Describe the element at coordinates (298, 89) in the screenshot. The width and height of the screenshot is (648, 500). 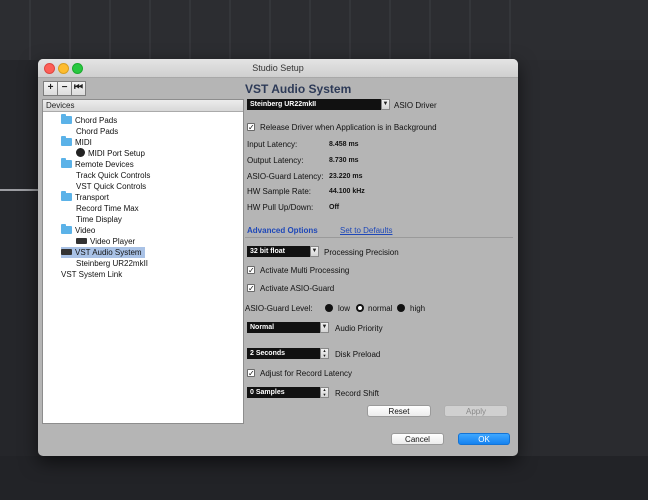
I see `panel-title: VST Audio System` at that location.